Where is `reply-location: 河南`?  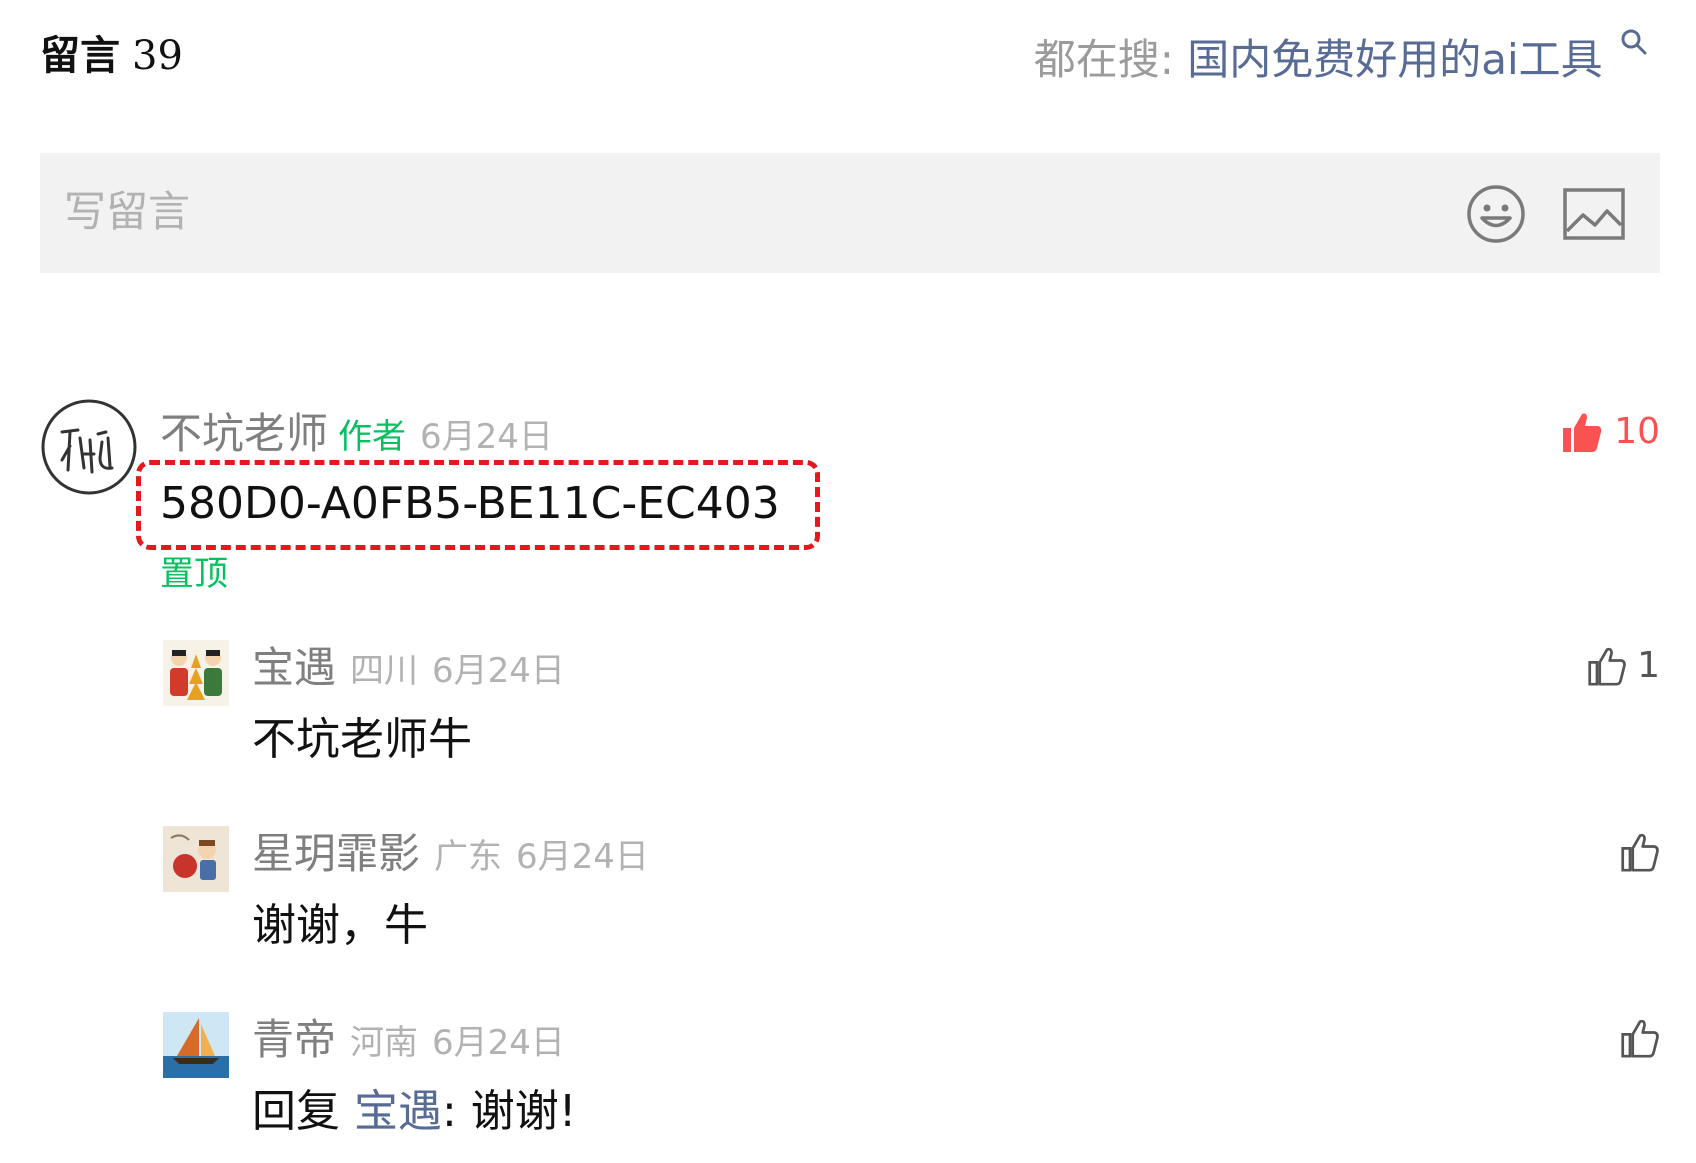
reply-location: 河南 is located at coordinates (384, 1043).